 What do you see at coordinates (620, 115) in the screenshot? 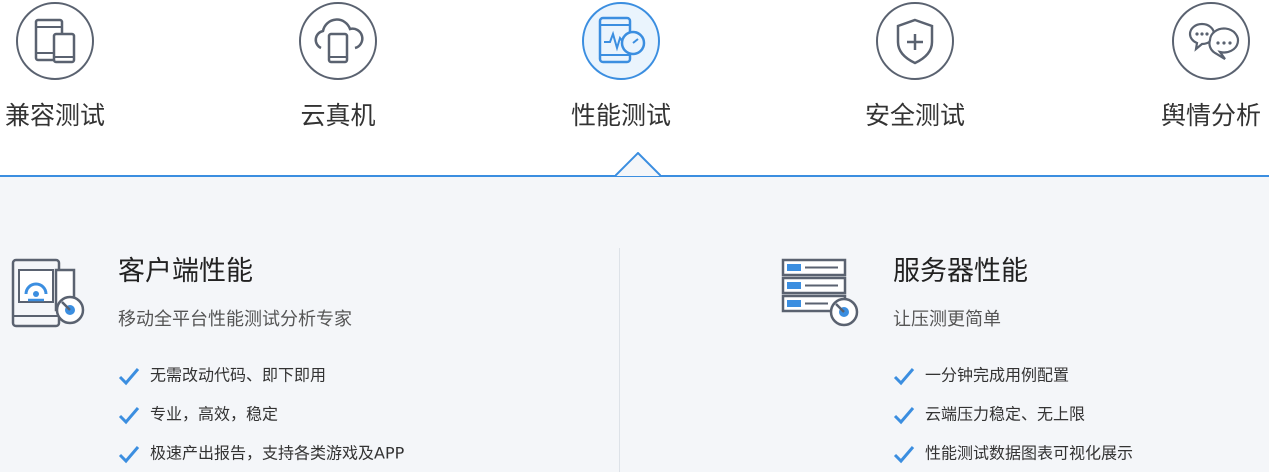
I see `tab-label: 性能测试` at bounding box center [620, 115].